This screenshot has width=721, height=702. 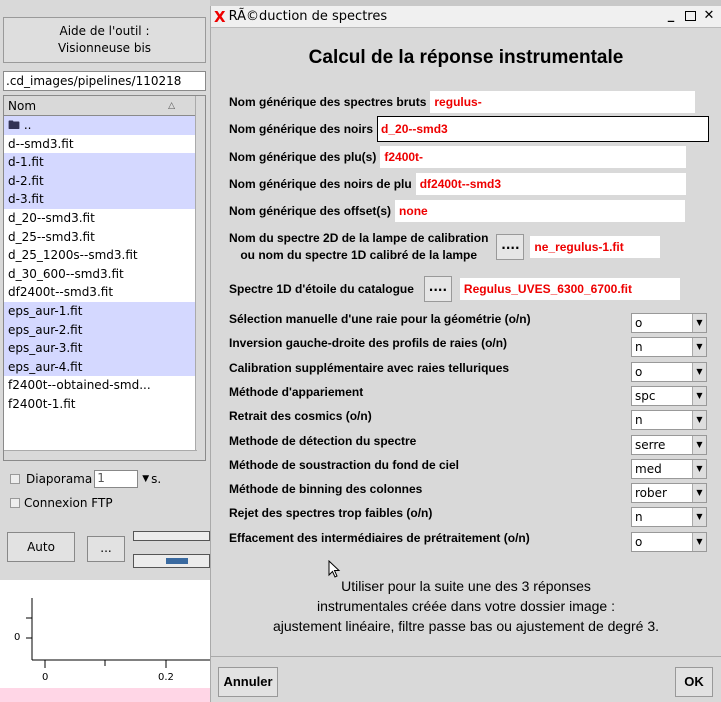 I want to click on list-item: d-1.fit, so click(x=100, y=162).